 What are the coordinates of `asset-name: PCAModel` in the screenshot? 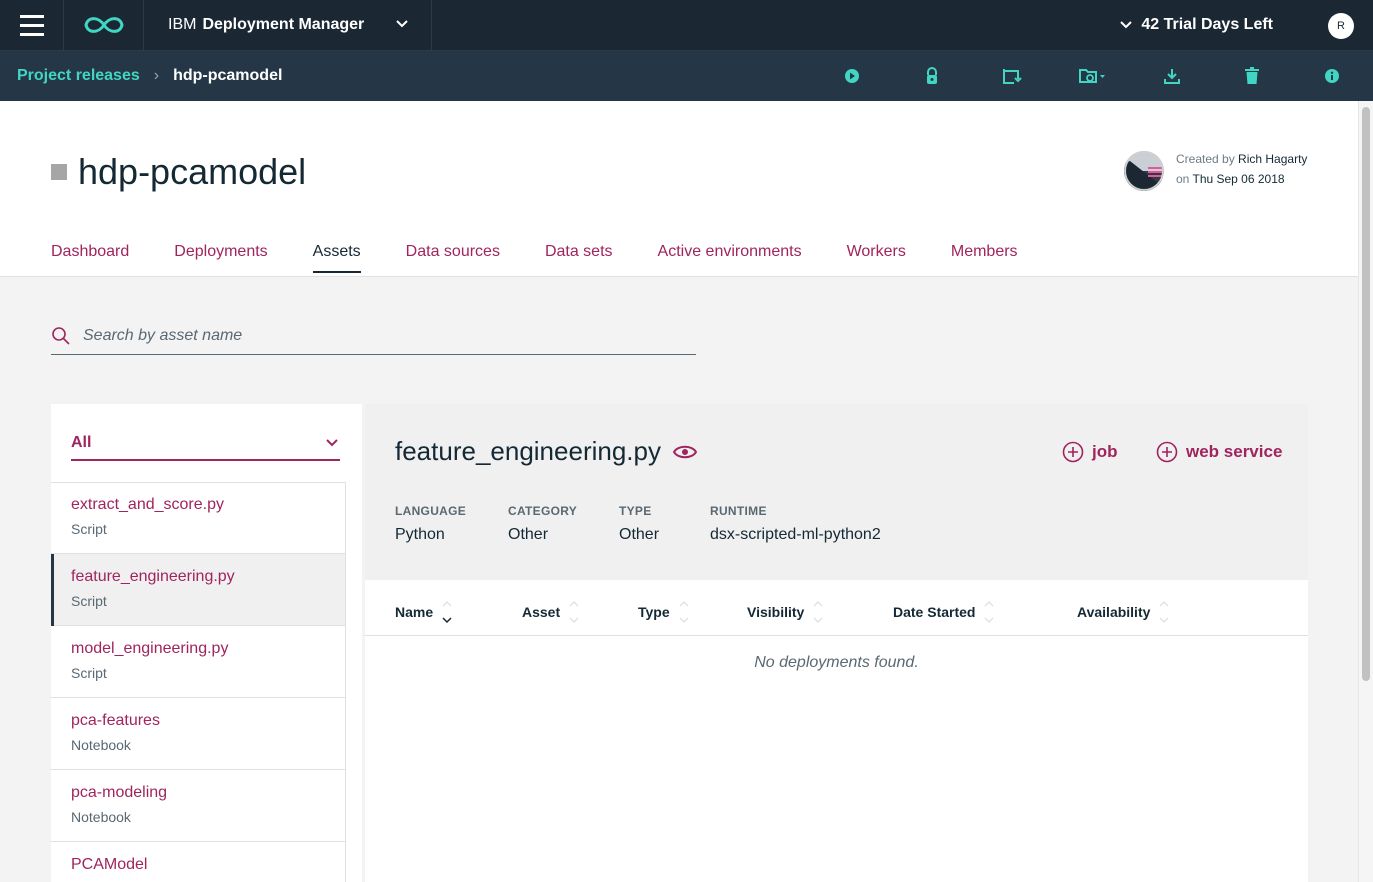 It's located at (109, 864).